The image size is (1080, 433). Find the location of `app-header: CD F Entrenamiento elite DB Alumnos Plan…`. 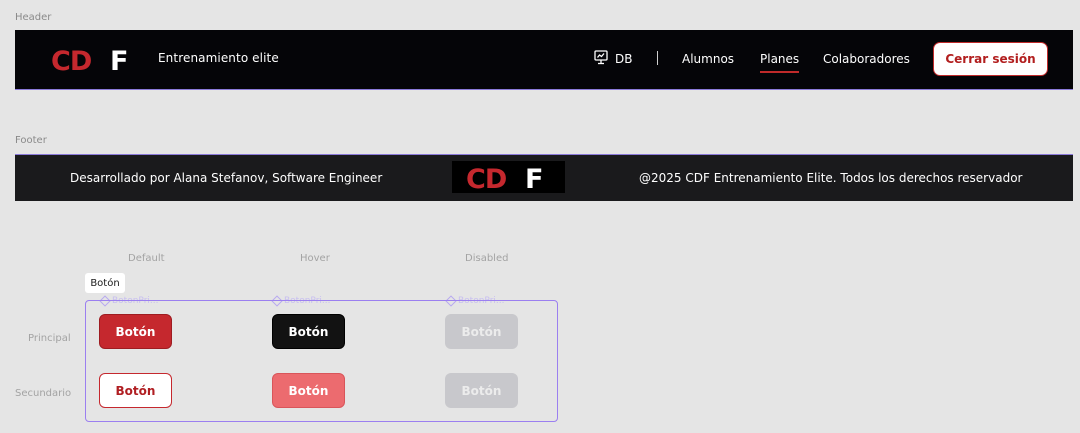

app-header: CD F Entrenamiento elite DB Alumnos Plan… is located at coordinates (544, 60).